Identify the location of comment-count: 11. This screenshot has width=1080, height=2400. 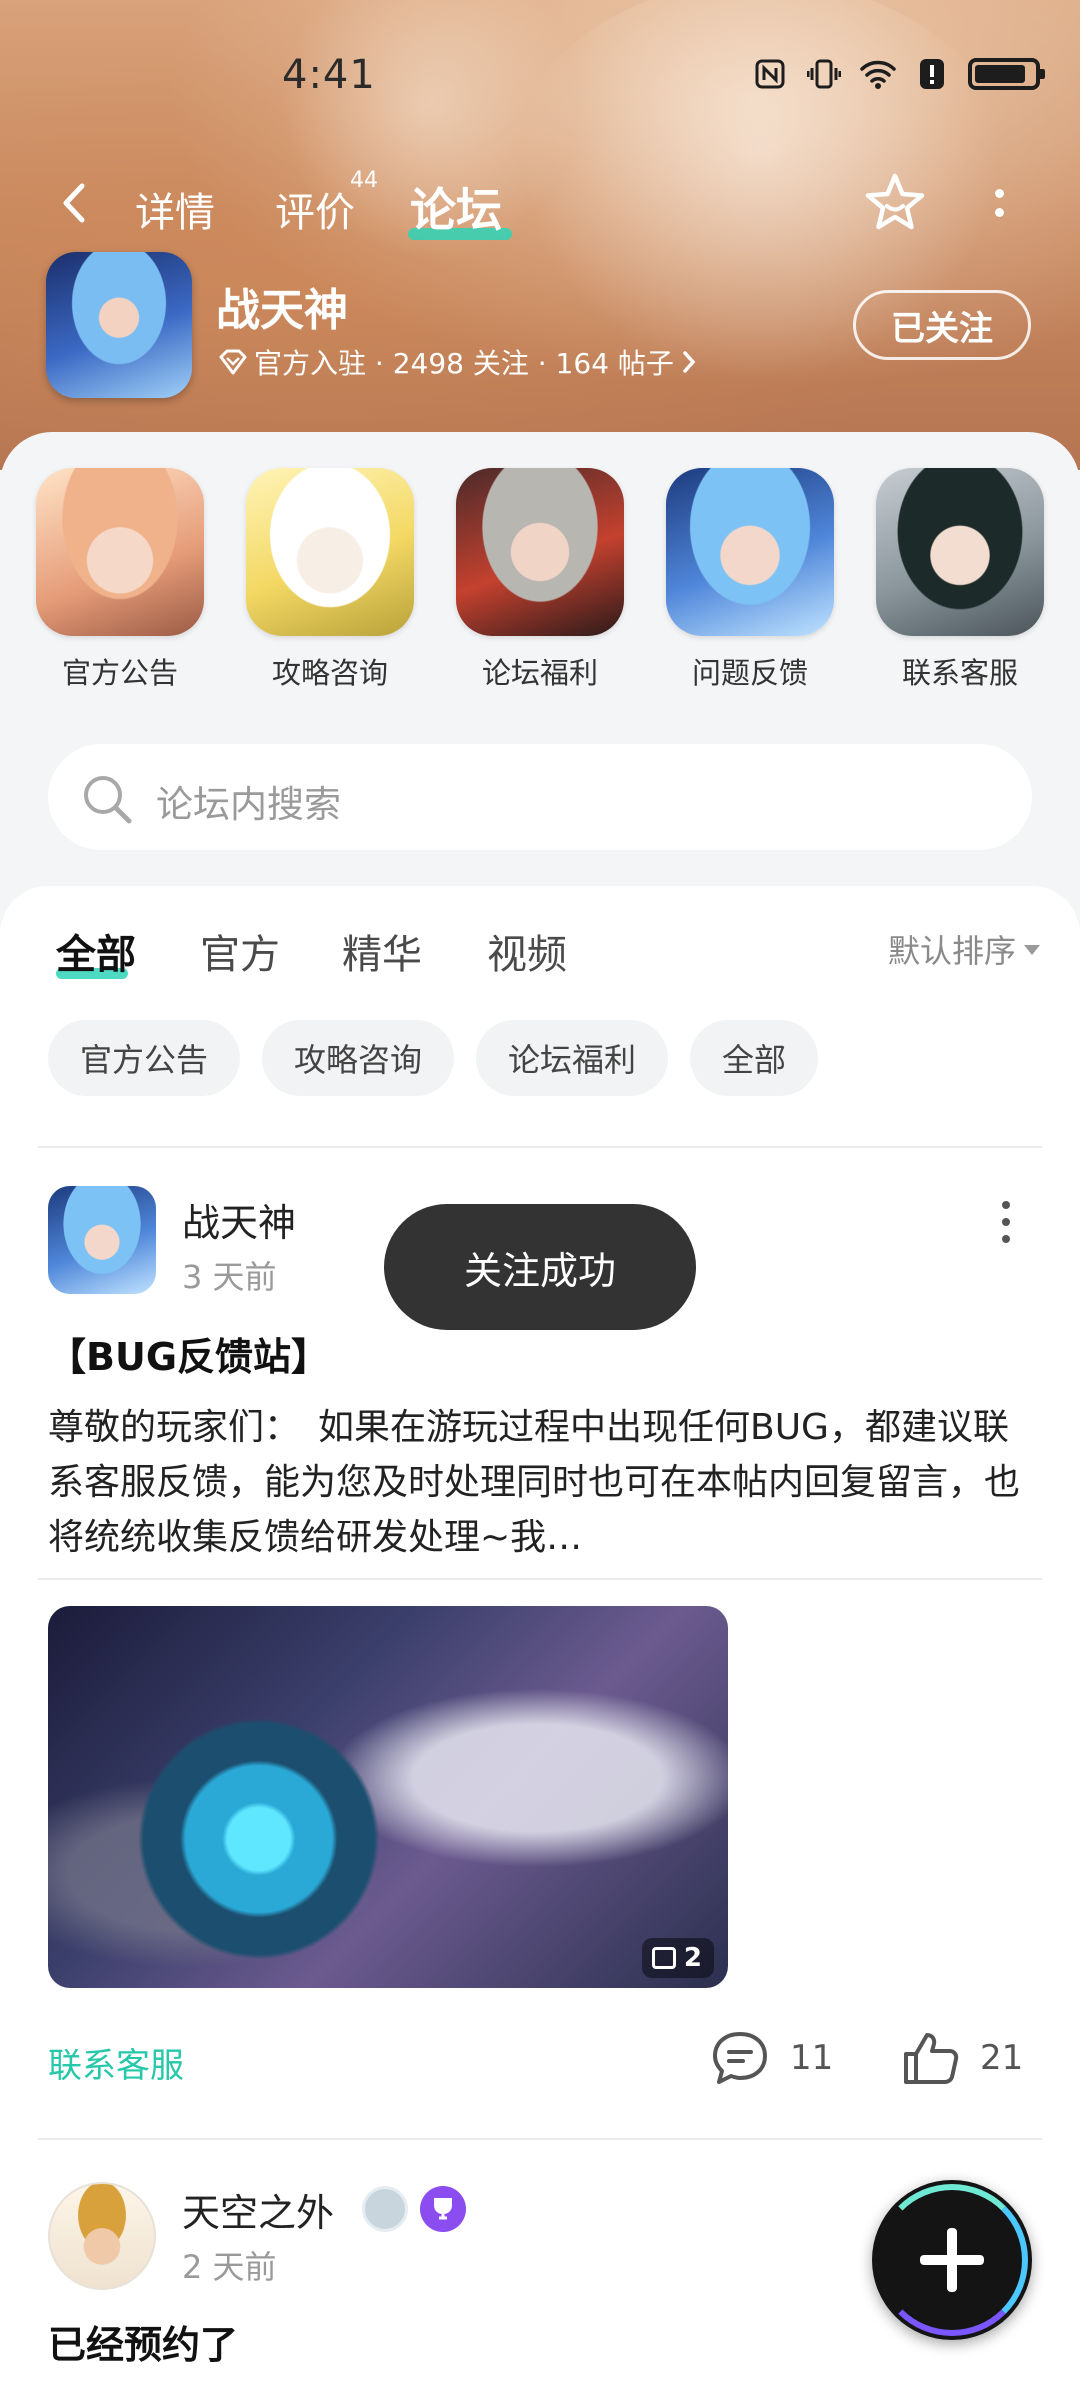
(812, 2058).